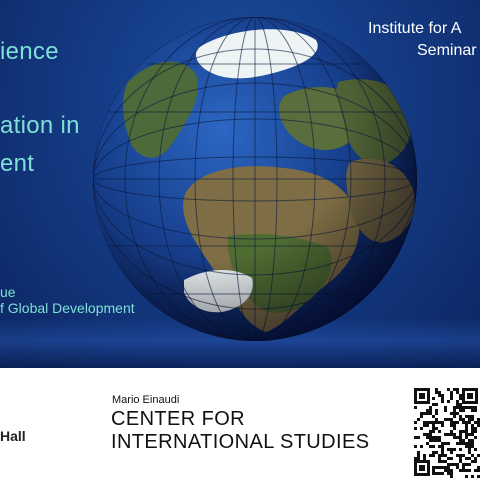 The height and width of the screenshot is (480, 480). What do you see at coordinates (13, 436) in the screenshot?
I see `partner-logo-text: Hall` at bounding box center [13, 436].